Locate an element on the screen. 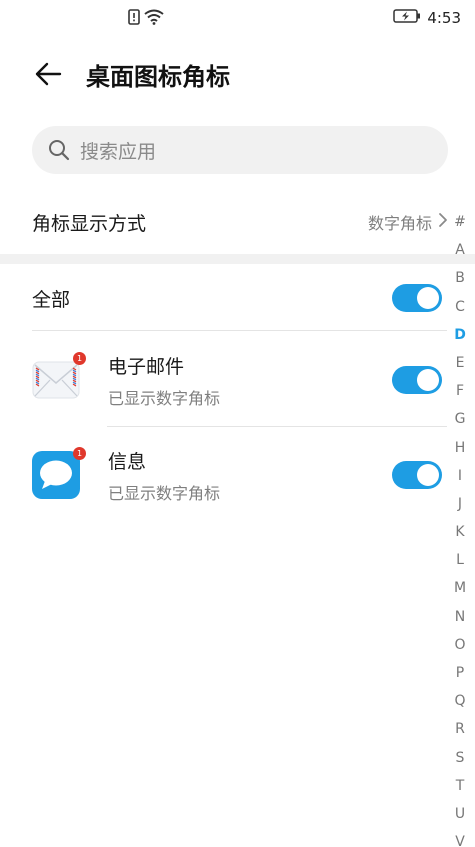  app-row-messages: 1 信息 已显示数字角标 is located at coordinates (237, 475).